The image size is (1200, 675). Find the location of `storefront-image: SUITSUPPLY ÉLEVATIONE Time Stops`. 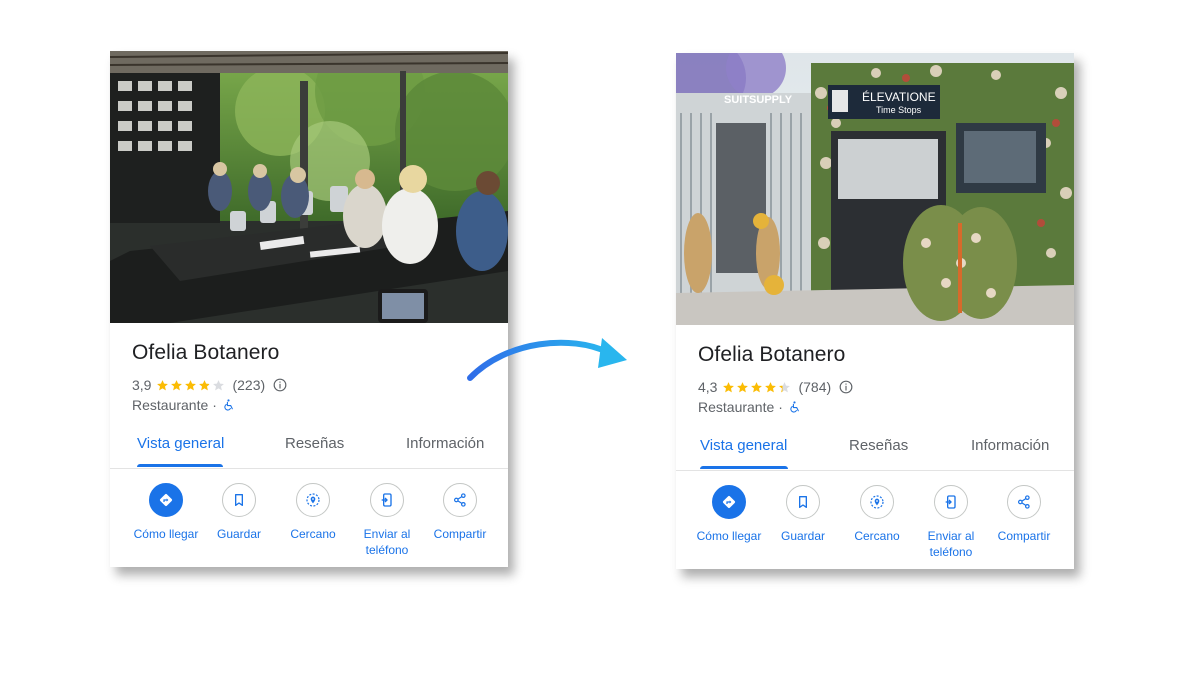

storefront-image: SUITSUPPLY ÉLEVATIONE Time Stops is located at coordinates (875, 189).